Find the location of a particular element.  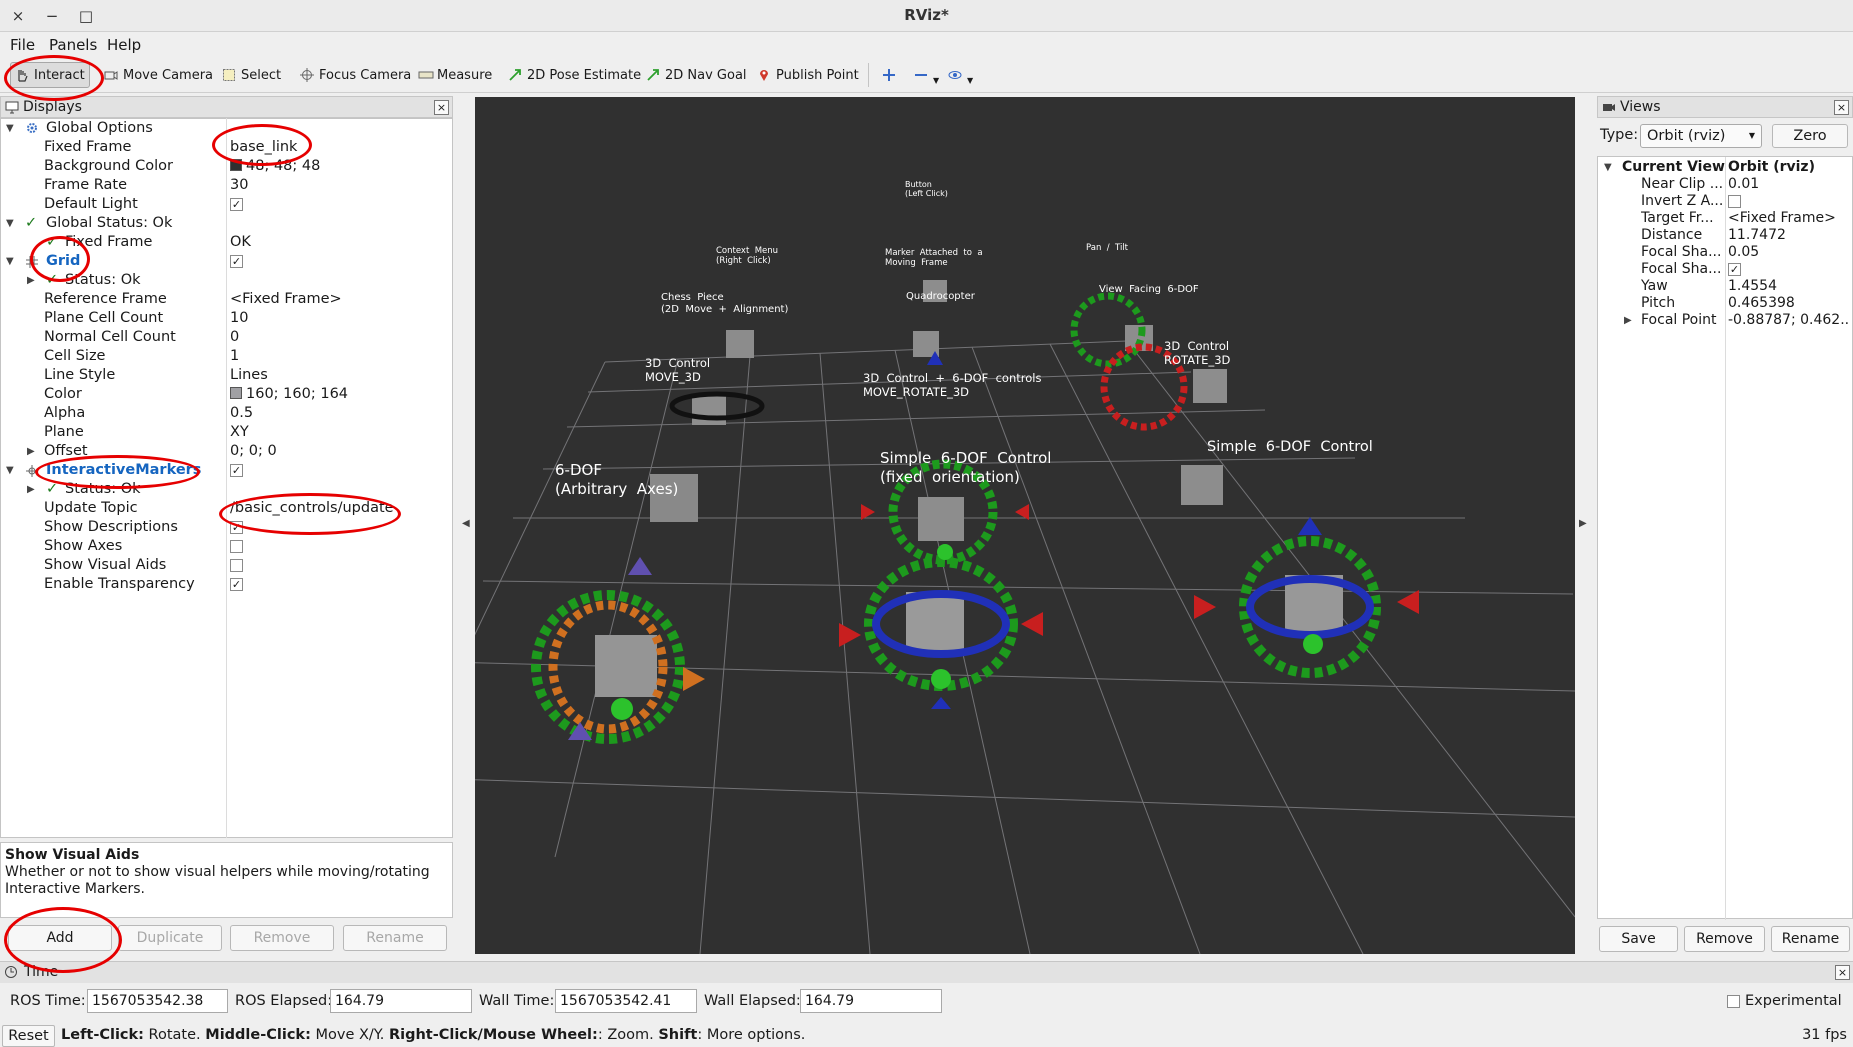

tree-row-focal-shape-fixed: Focal Sha... ✓ is located at coordinates (1725, 269).